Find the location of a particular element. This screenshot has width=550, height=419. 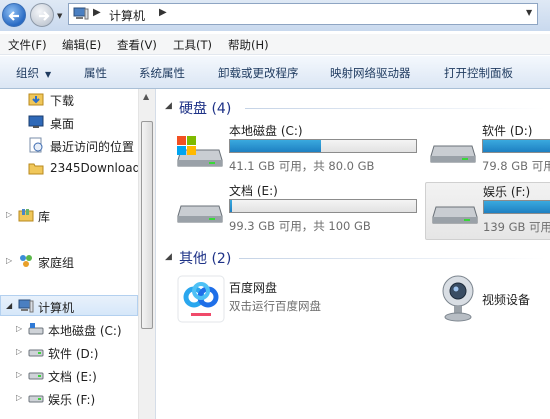

drive-tile-d: 软件 (D:) 79.8 GB 可用 is located at coordinates (480, 151).